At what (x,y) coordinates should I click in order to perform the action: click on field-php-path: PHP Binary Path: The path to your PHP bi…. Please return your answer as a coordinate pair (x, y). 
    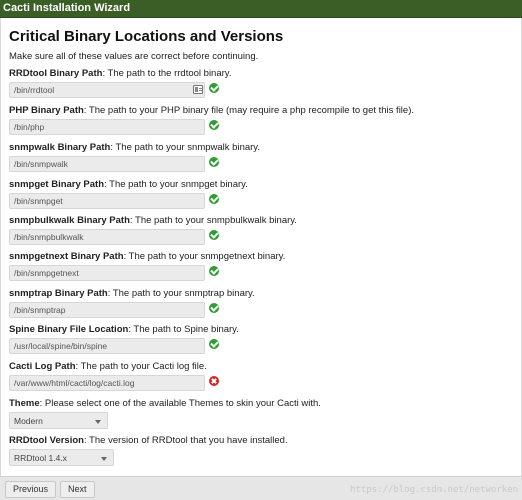
    Looking at the image, I should click on (261, 120).